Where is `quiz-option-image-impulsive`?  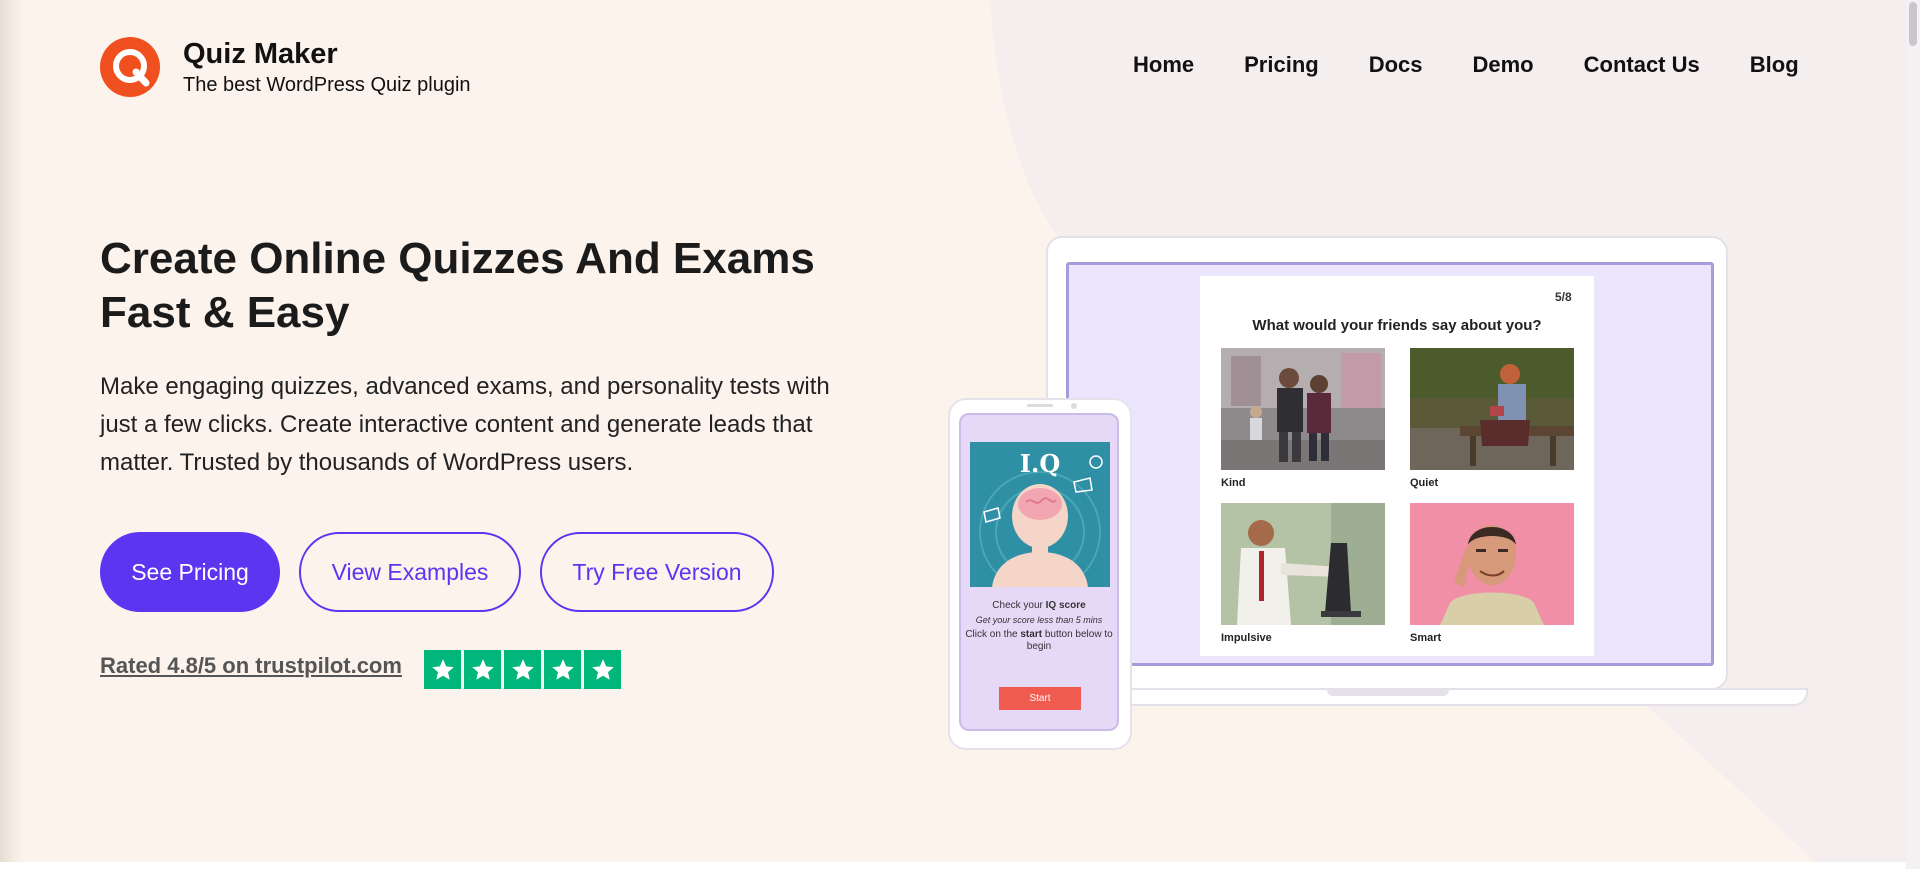 quiz-option-image-impulsive is located at coordinates (1303, 564).